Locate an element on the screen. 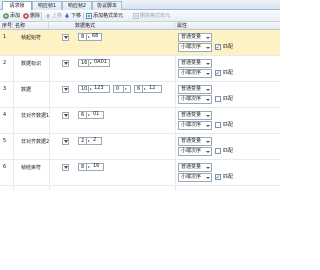 The image size is (320, 270). table-row: 2 数据标识 16 0A01 普通变量 小端次序 匹配 is located at coordinates (140, 69).